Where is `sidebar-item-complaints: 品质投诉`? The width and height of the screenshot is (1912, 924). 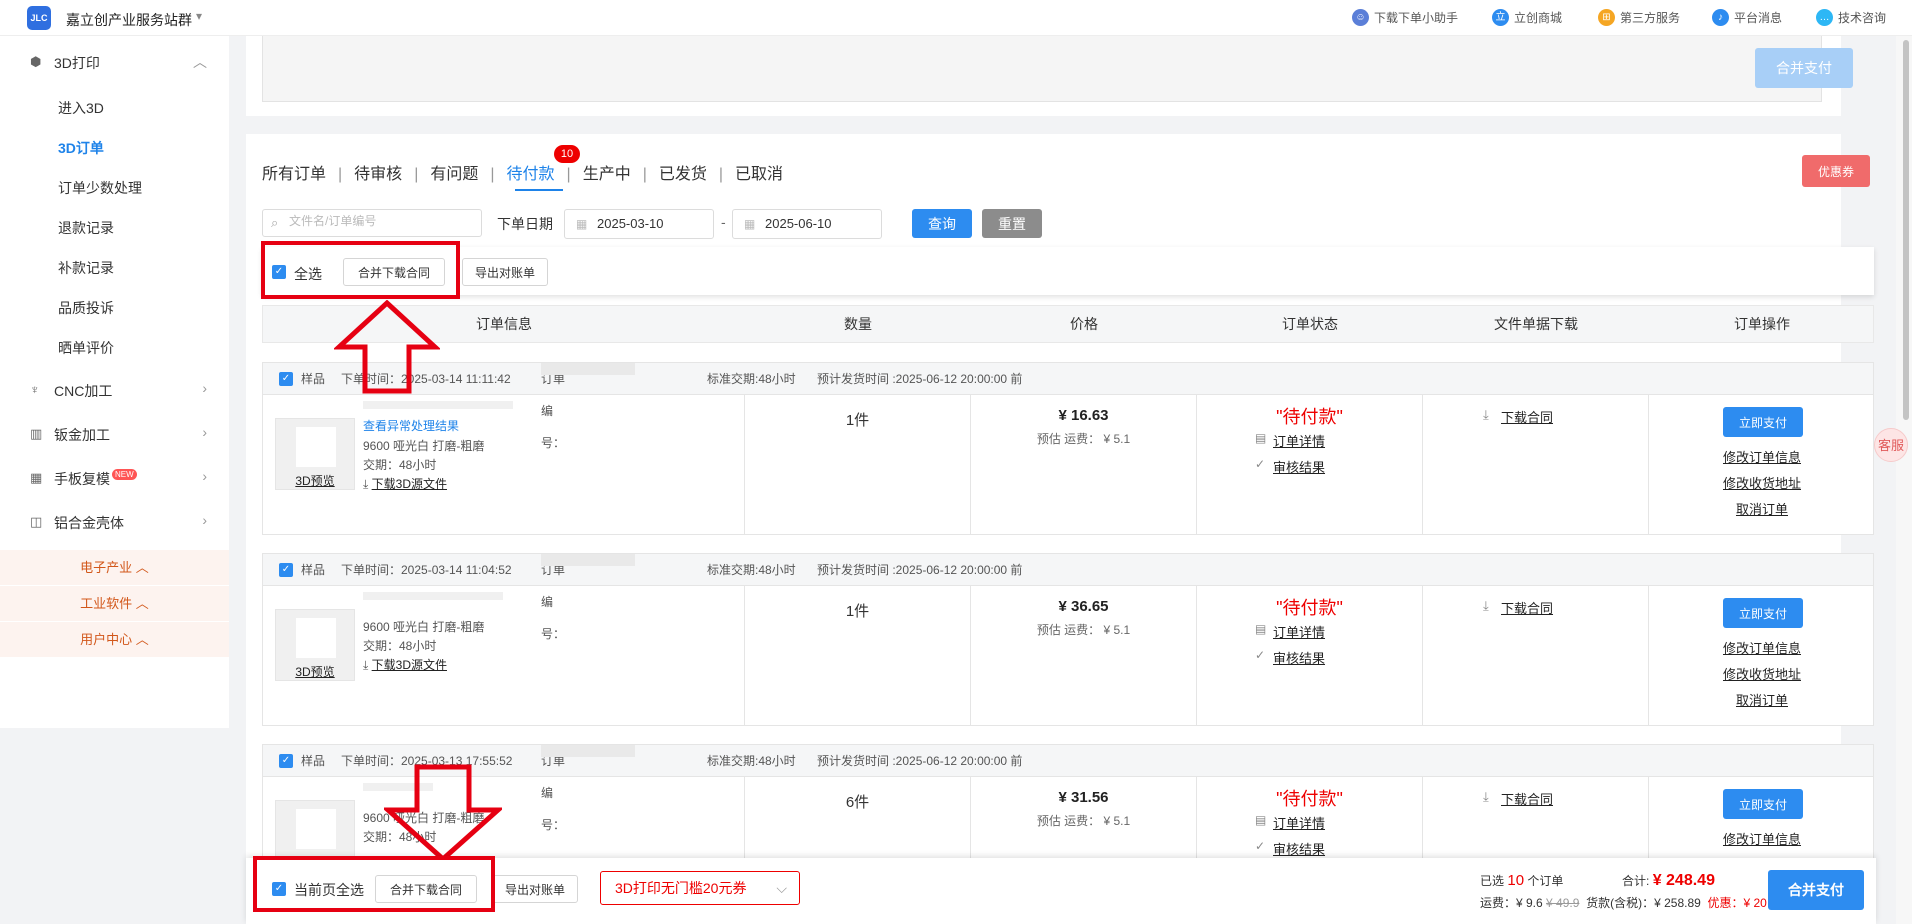 sidebar-item-complaints: 品质投诉 is located at coordinates (86, 308).